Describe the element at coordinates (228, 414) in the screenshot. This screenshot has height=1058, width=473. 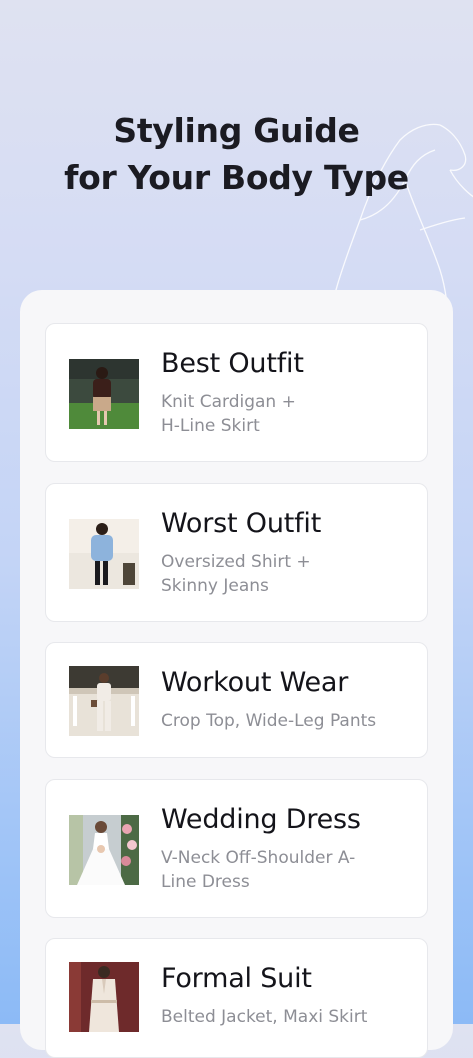
I see `card-description: Knit Cardigan + H-Line Skirt` at that location.